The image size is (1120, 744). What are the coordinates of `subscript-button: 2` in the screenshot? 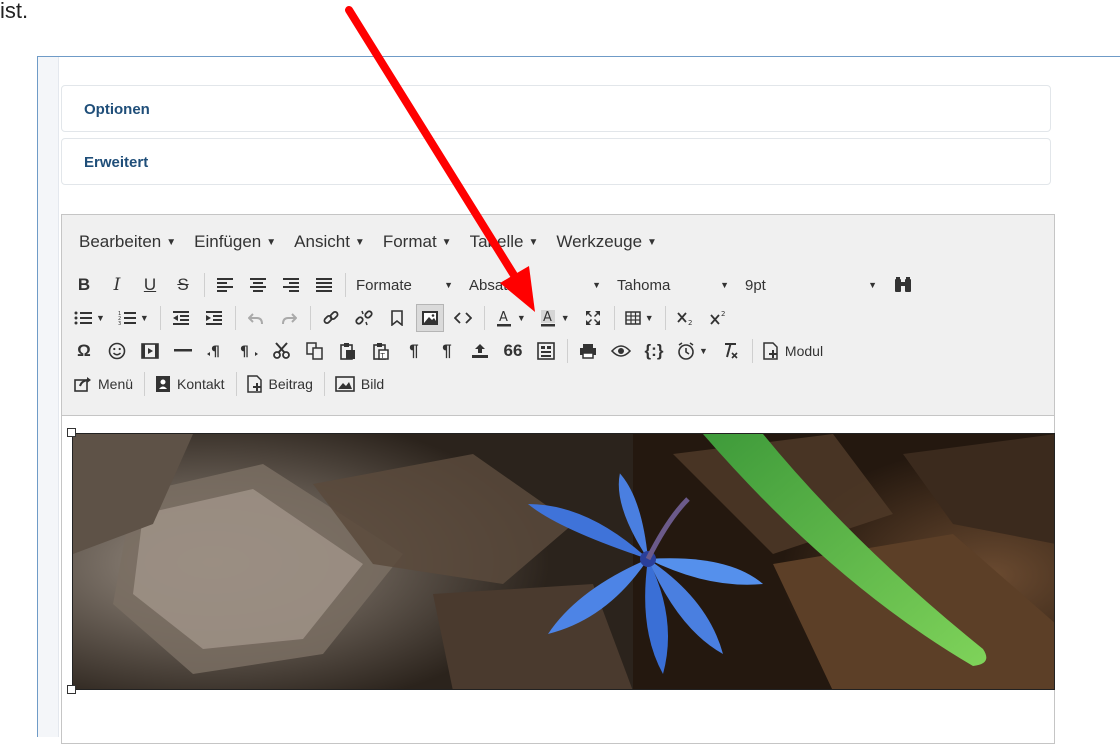 It's located at (686, 318).